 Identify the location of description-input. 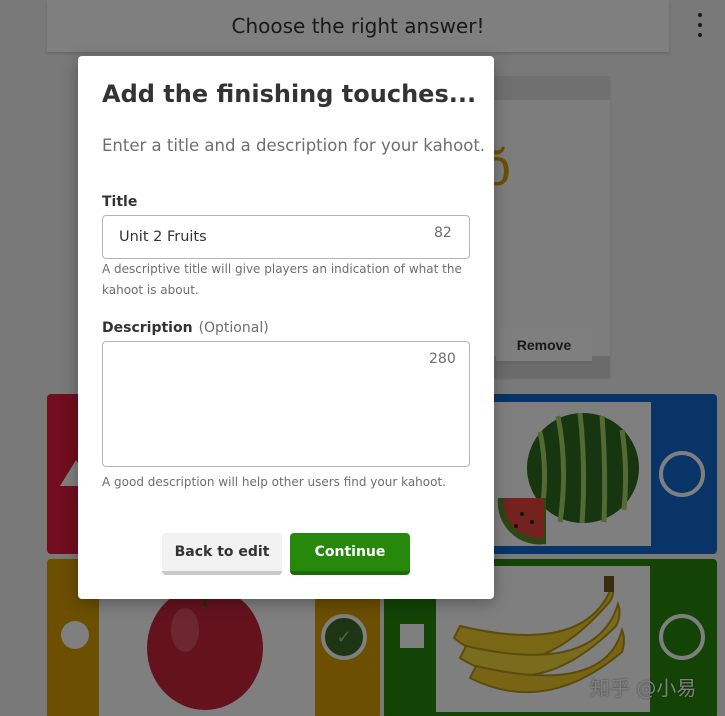
(286, 404).